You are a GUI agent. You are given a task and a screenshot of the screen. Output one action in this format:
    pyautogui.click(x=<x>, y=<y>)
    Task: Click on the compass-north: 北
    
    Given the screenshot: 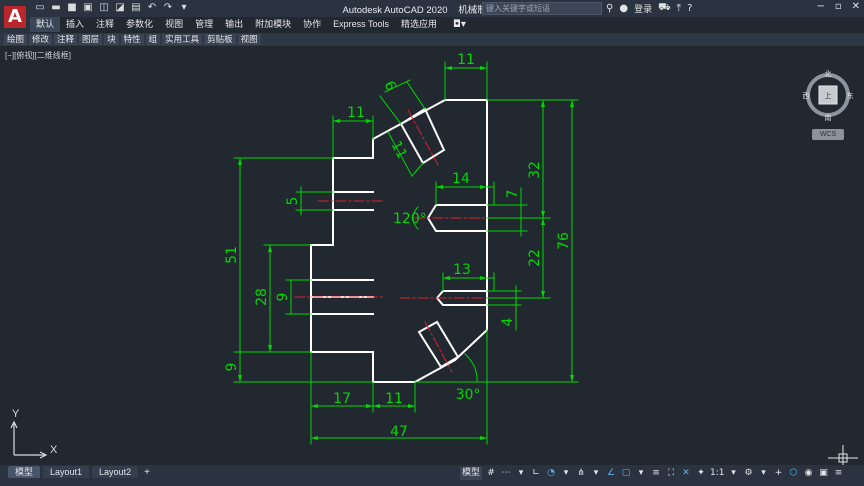 What is the action you would take?
    pyautogui.click(x=828, y=74)
    